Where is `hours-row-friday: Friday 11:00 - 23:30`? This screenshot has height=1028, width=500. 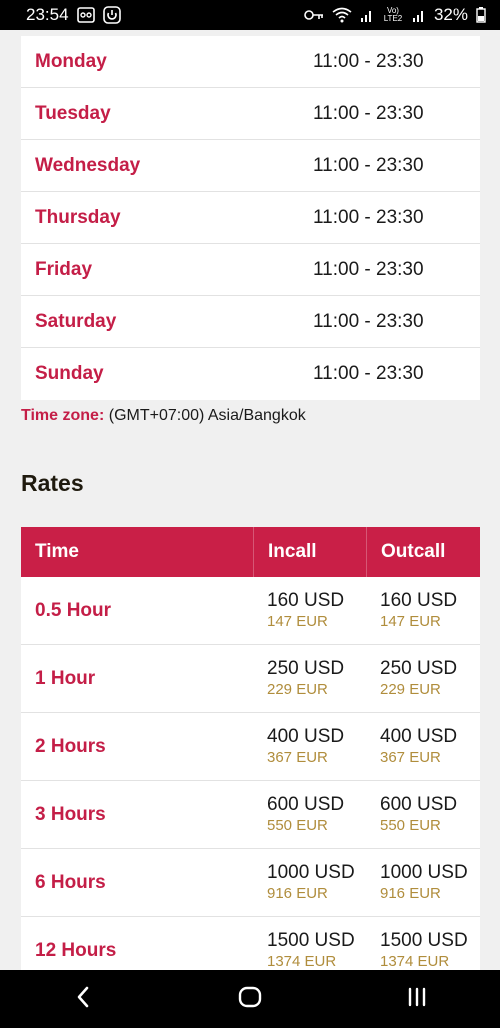
hours-row-friday: Friday 11:00 - 23:30 is located at coordinates (250, 270).